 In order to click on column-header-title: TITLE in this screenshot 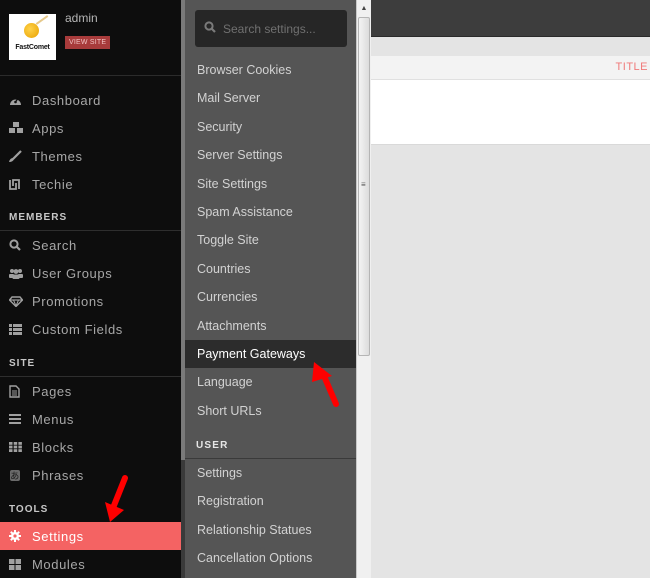, I will do `click(632, 67)`.